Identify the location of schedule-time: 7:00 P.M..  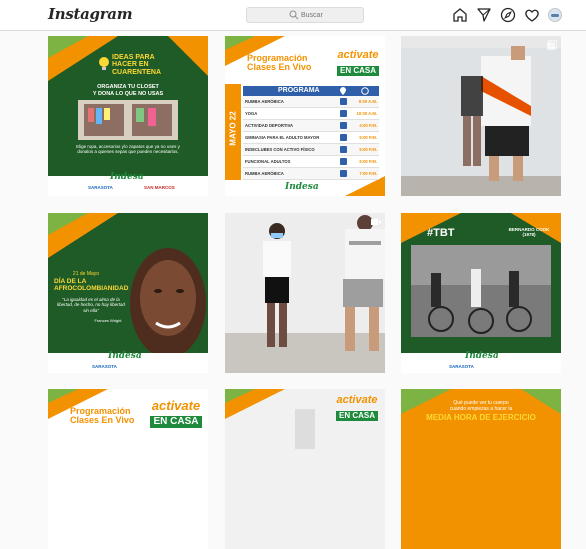
(368, 173).